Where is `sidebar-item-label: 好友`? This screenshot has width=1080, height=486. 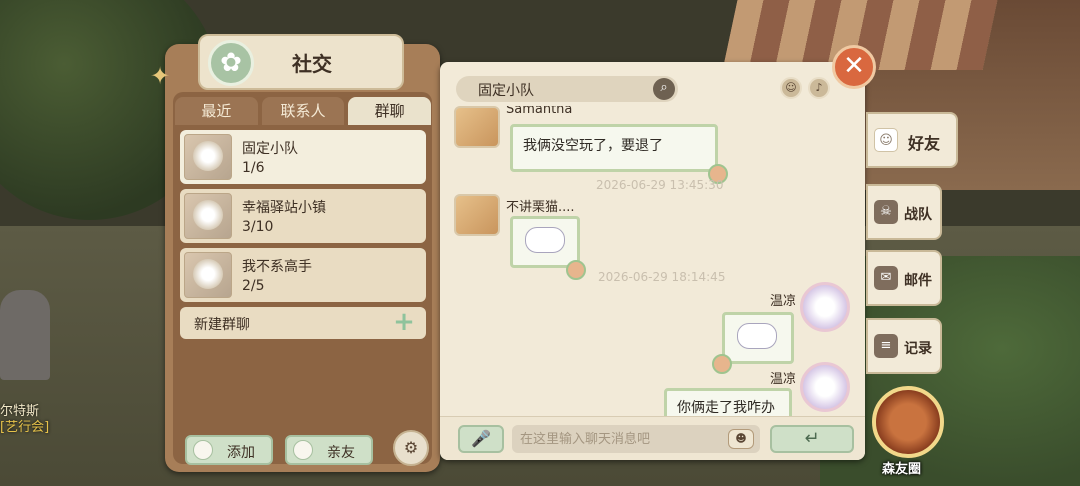
sidebar-item-label: 好友 is located at coordinates (924, 143).